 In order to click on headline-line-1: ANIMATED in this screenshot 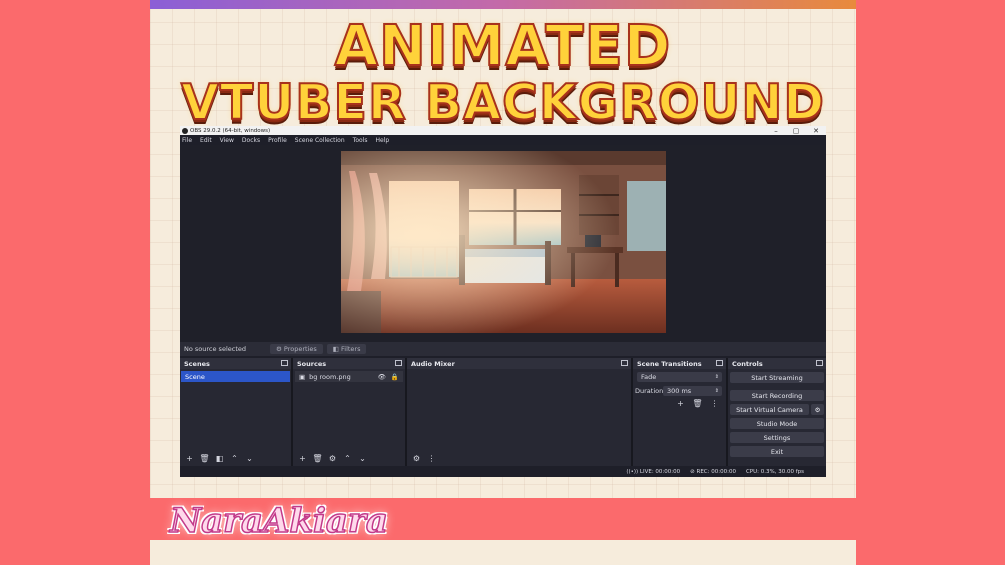, I will do `click(503, 46)`.